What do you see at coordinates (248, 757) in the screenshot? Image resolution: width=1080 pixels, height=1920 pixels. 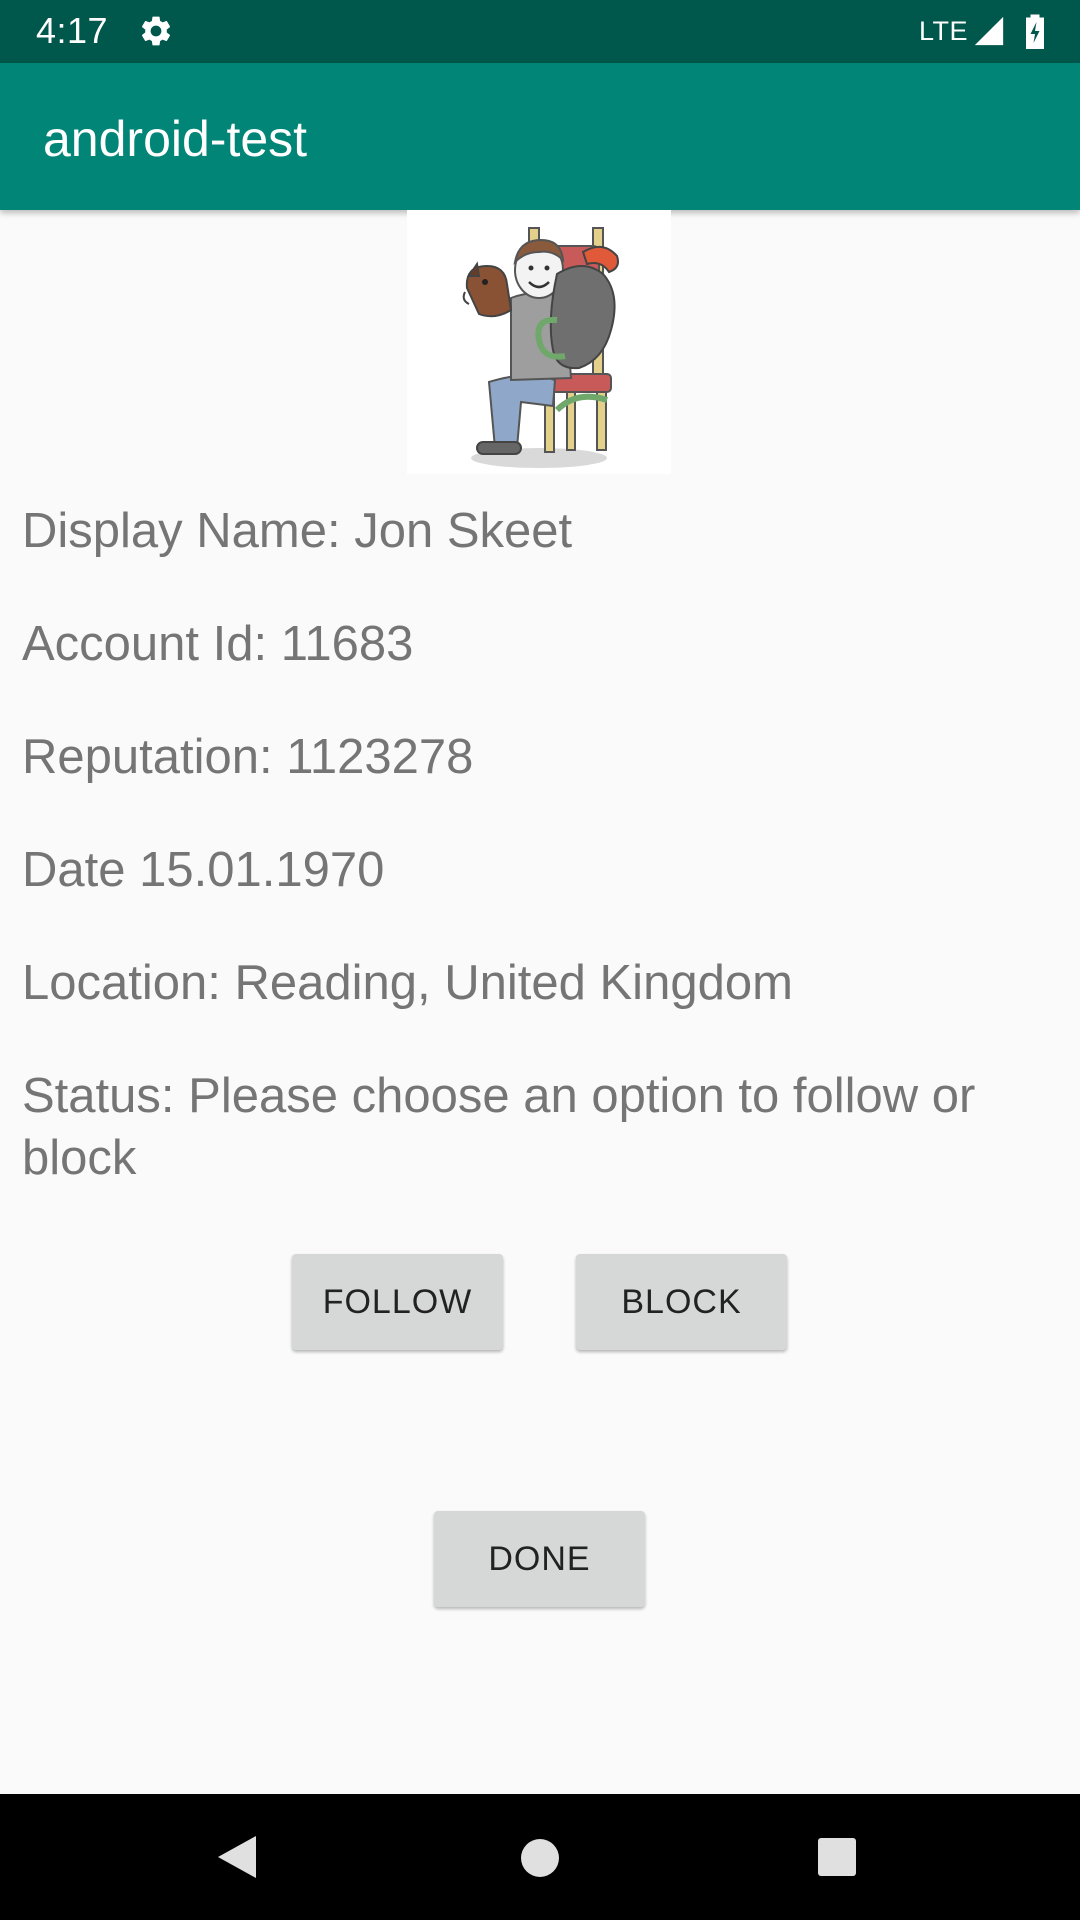 I see `reputation-text: Reputation: 1123278` at bounding box center [248, 757].